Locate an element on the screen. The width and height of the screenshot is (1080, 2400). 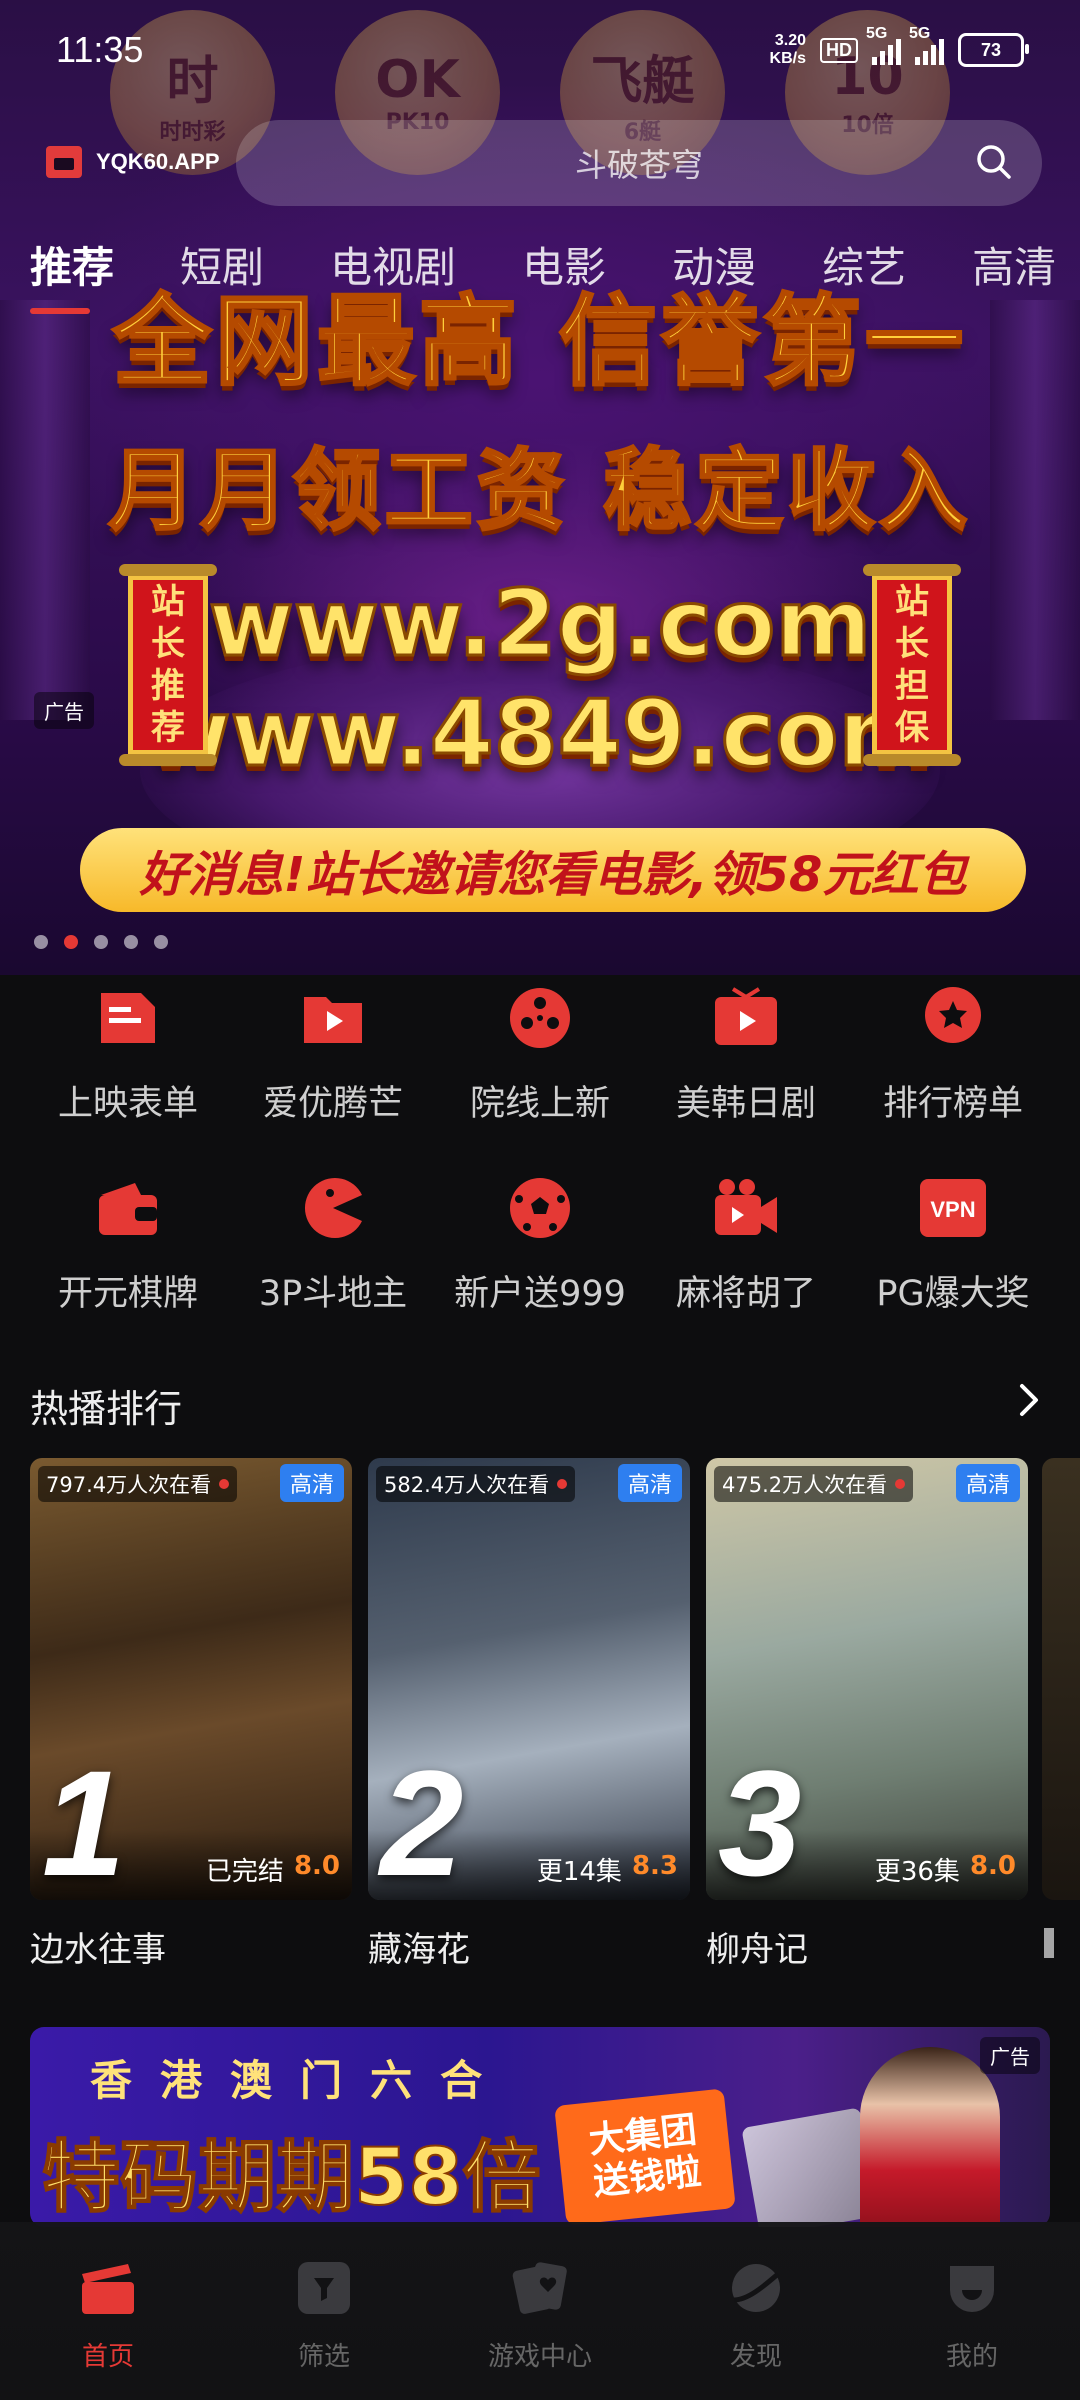
ranking-star-icon is located at coordinates (953, 1015).